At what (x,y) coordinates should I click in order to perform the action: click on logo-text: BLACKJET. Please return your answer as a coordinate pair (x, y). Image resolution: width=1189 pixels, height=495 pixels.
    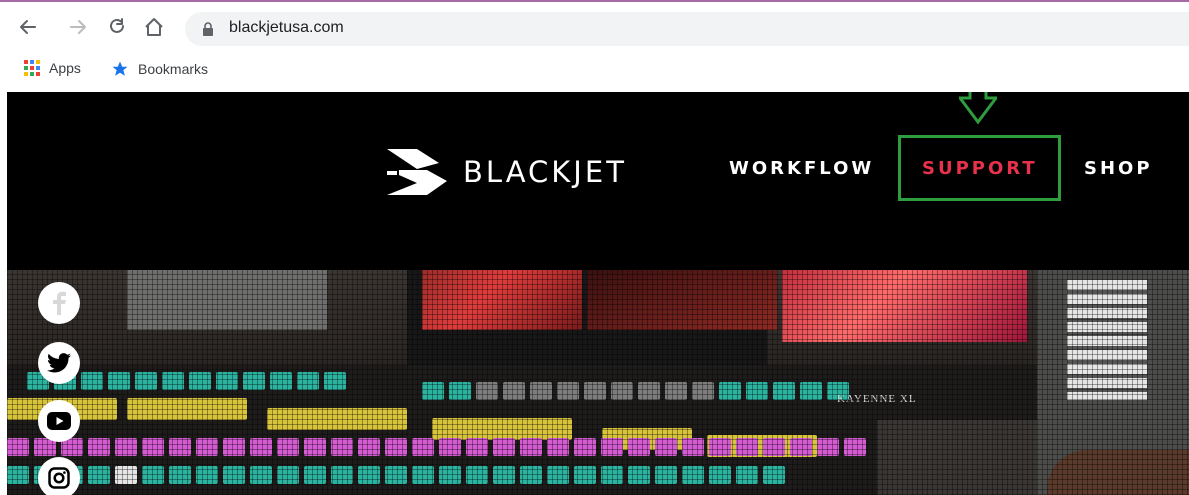
    Looking at the image, I should click on (545, 172).